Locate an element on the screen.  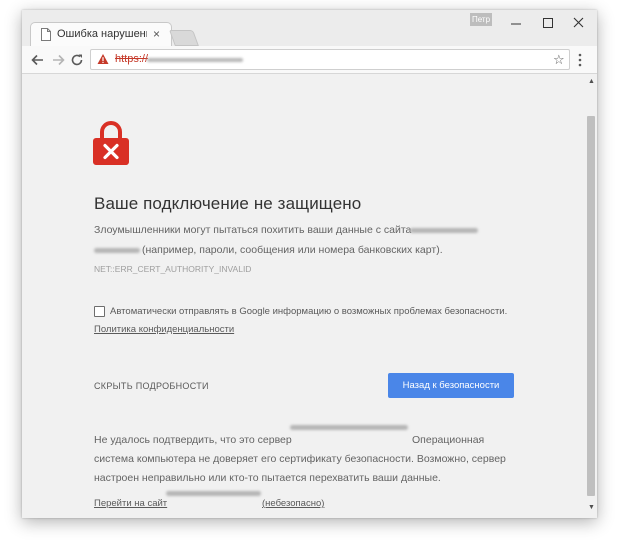
blurred-url is located at coordinates (195, 60).